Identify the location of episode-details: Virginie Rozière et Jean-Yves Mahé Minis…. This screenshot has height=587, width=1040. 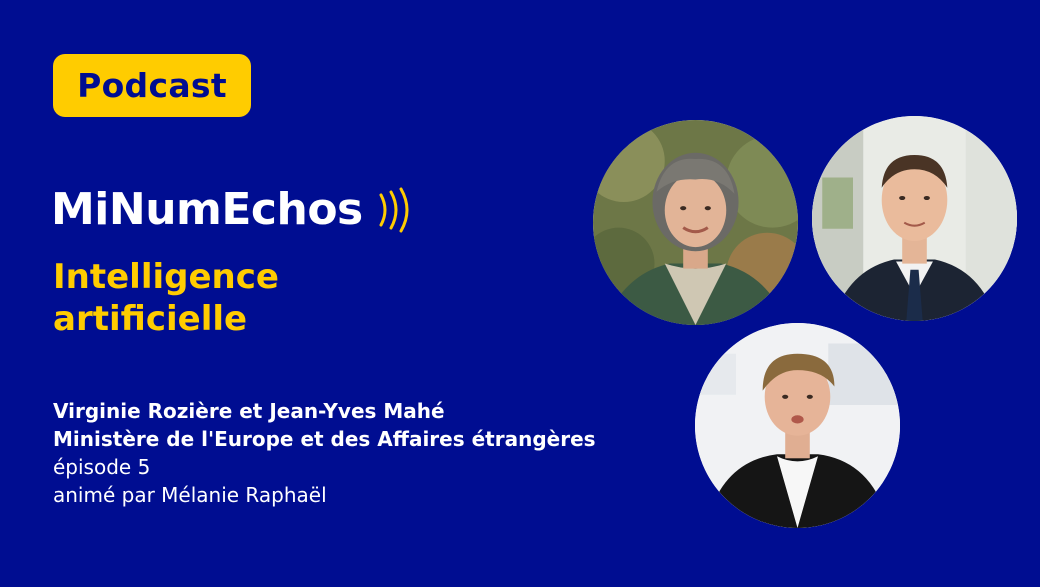
(324, 453).